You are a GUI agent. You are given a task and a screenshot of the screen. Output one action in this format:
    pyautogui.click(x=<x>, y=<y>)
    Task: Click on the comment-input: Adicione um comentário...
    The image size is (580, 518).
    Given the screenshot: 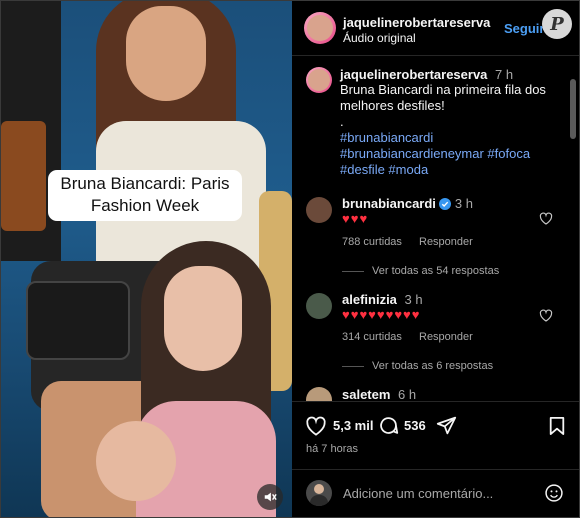 What is the action you would take?
    pyautogui.click(x=418, y=493)
    